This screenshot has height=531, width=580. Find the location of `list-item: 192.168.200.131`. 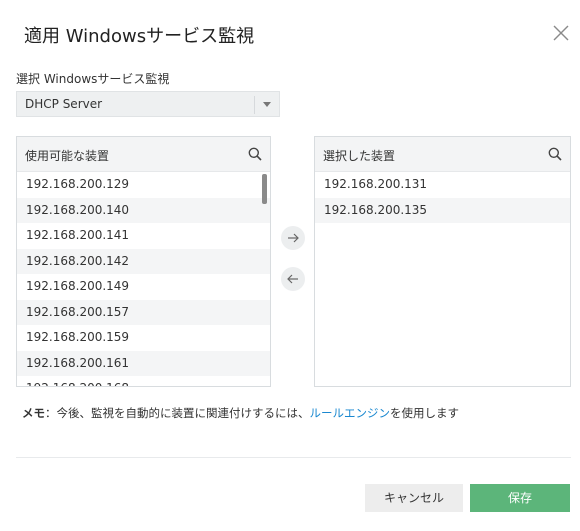

list-item: 192.168.200.131 is located at coordinates (442, 185).